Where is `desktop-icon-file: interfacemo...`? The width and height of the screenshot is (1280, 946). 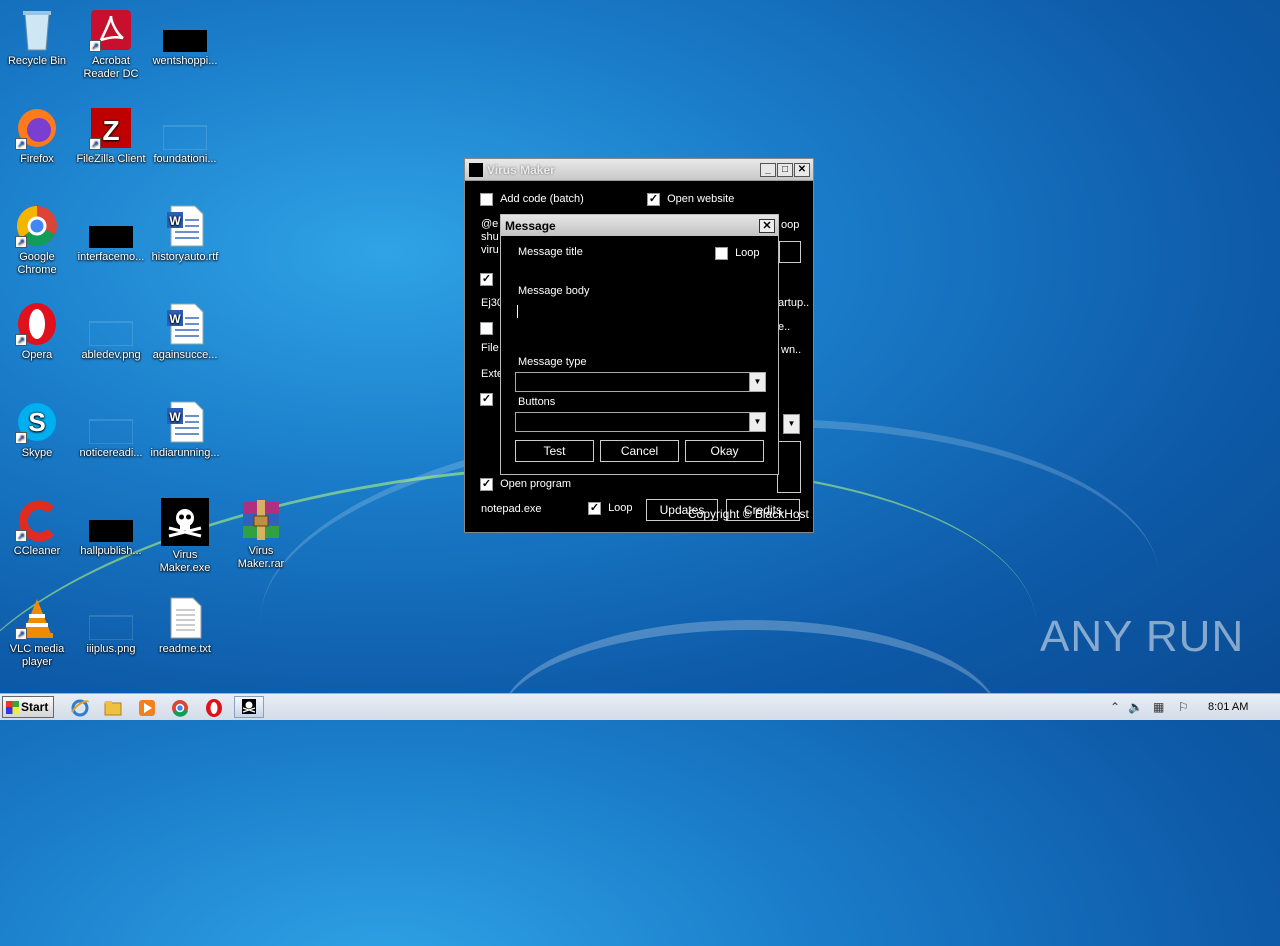 desktop-icon-file: interfacemo... is located at coordinates (111, 234).